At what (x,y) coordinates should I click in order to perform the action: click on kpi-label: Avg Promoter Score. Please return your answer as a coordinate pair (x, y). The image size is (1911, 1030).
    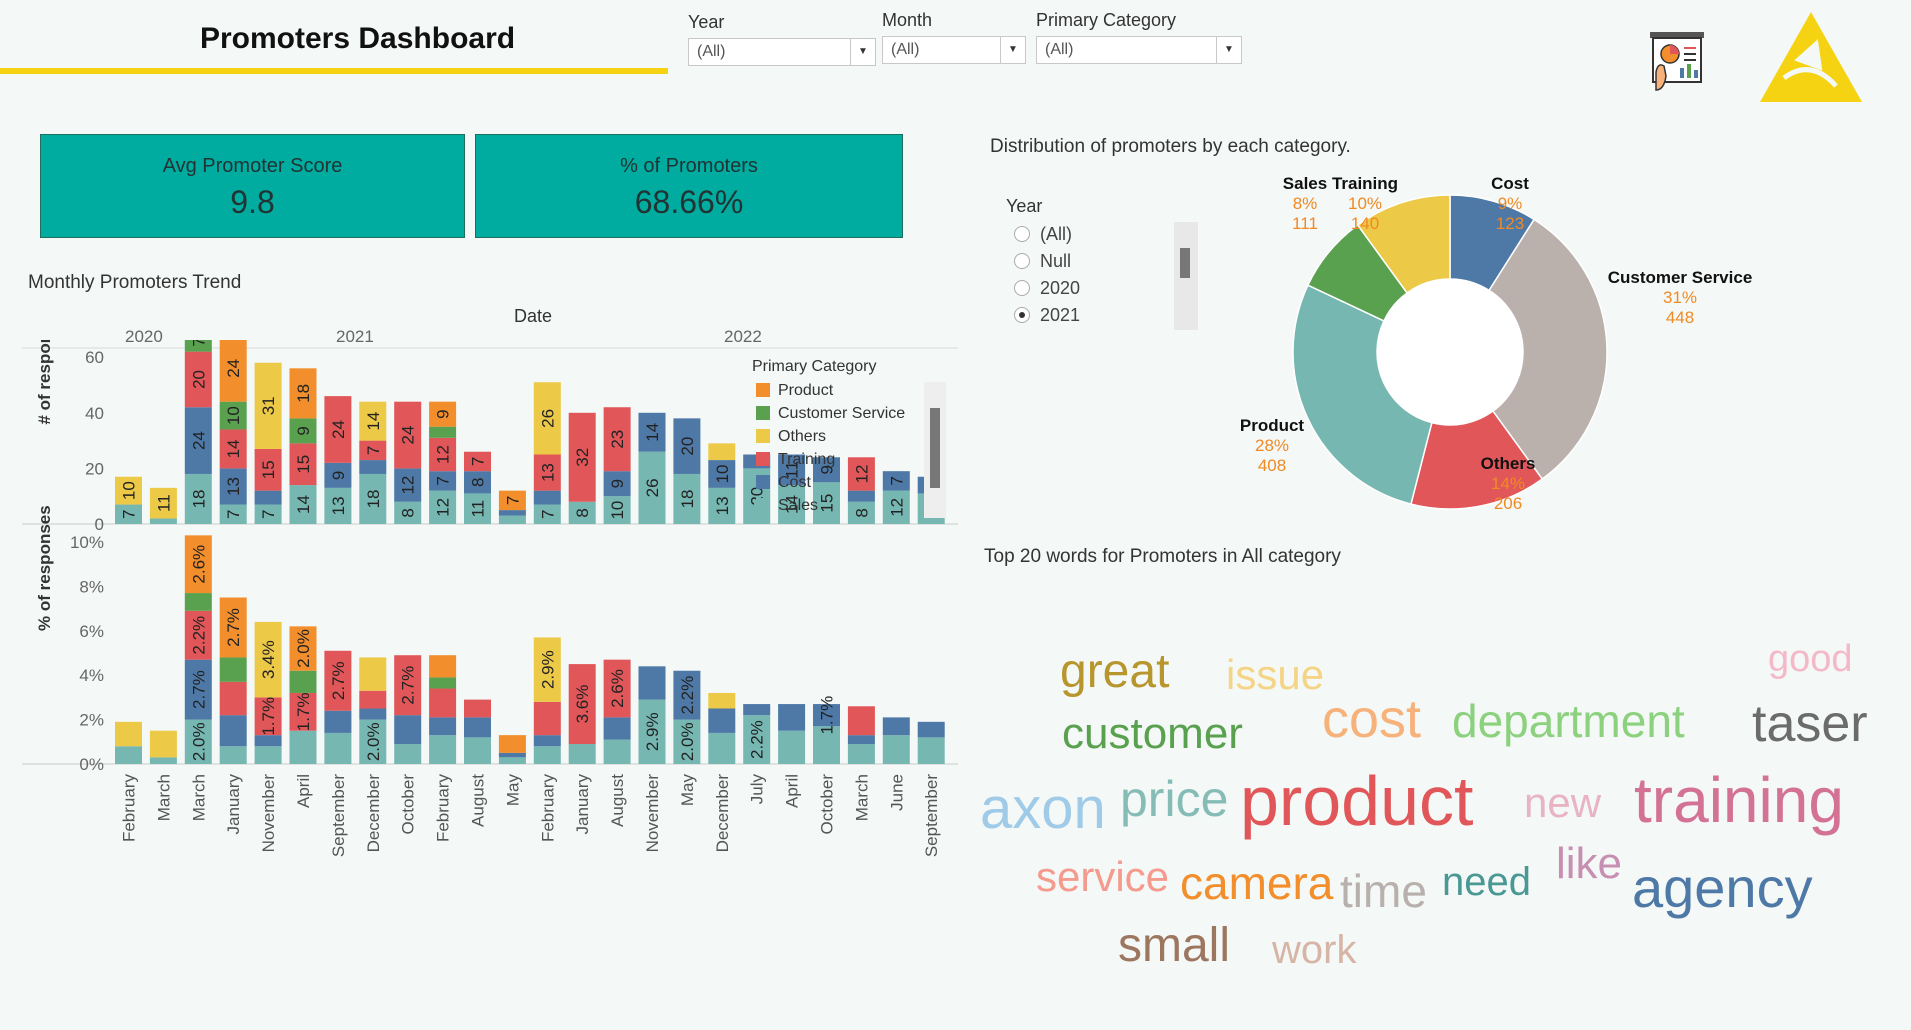
    Looking at the image, I should click on (252, 166).